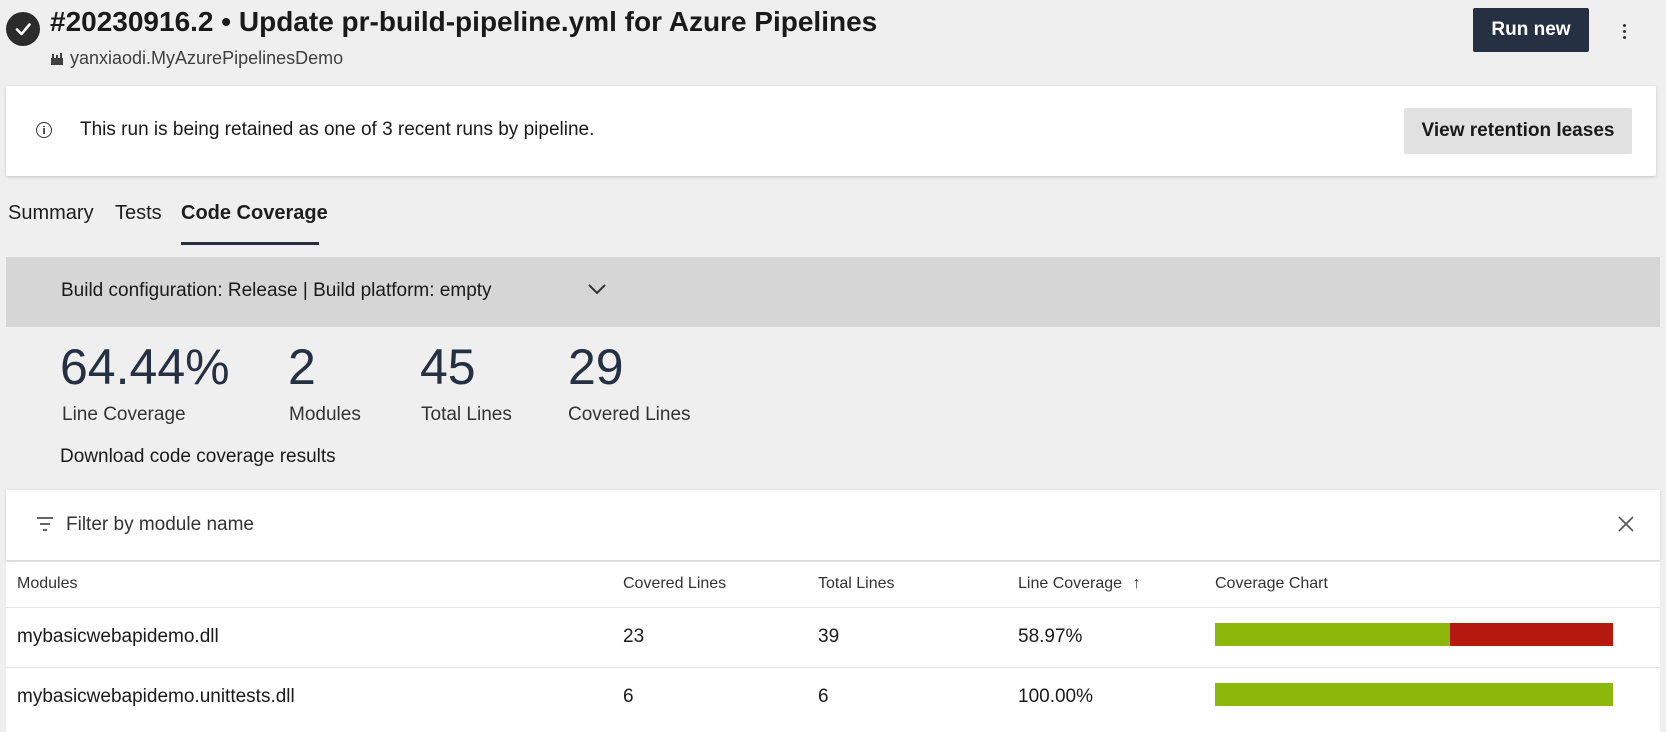  What do you see at coordinates (325, 414) in the screenshot?
I see `modules-label: Modules` at bounding box center [325, 414].